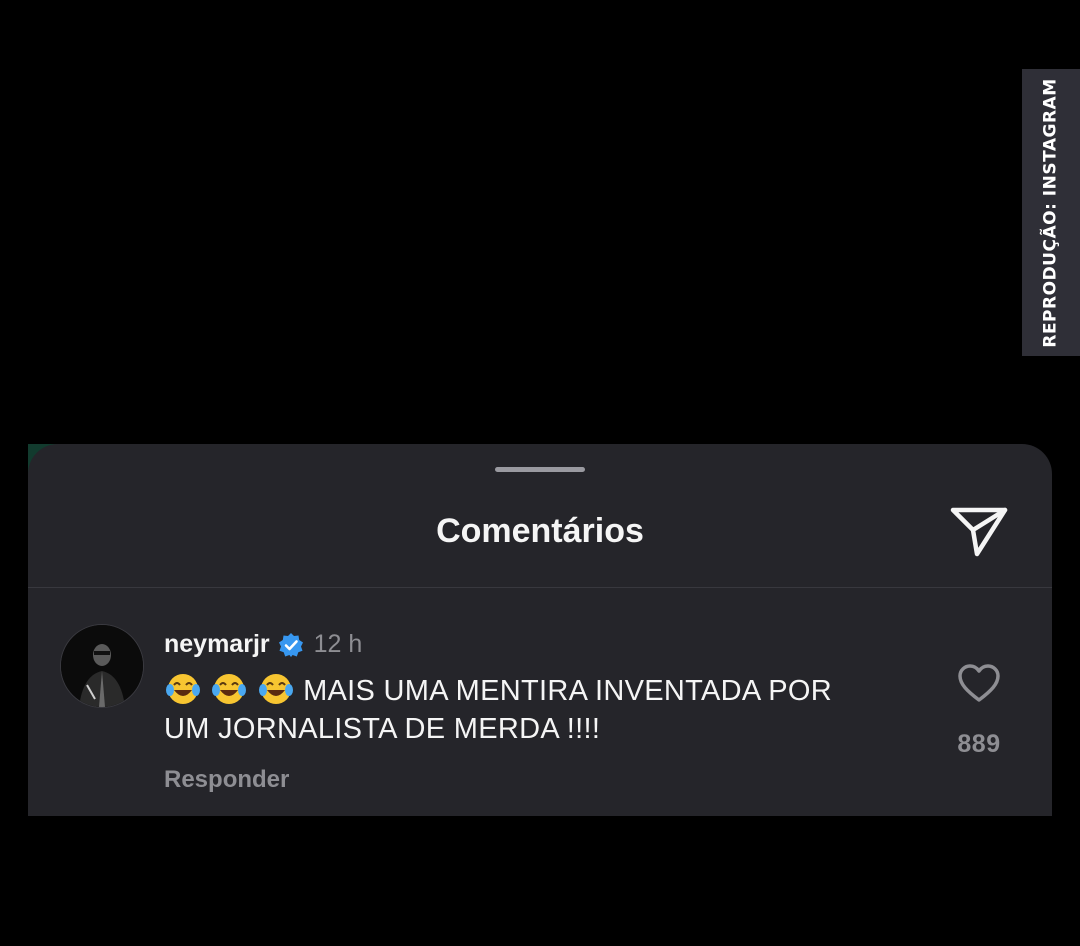 This screenshot has height=946, width=1080. I want to click on sheet-title: Comentários, so click(540, 531).